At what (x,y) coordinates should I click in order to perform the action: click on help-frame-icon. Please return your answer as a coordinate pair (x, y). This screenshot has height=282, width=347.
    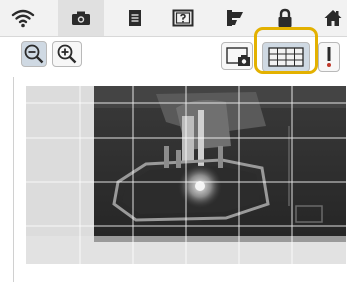
    Looking at the image, I should click on (183, 18).